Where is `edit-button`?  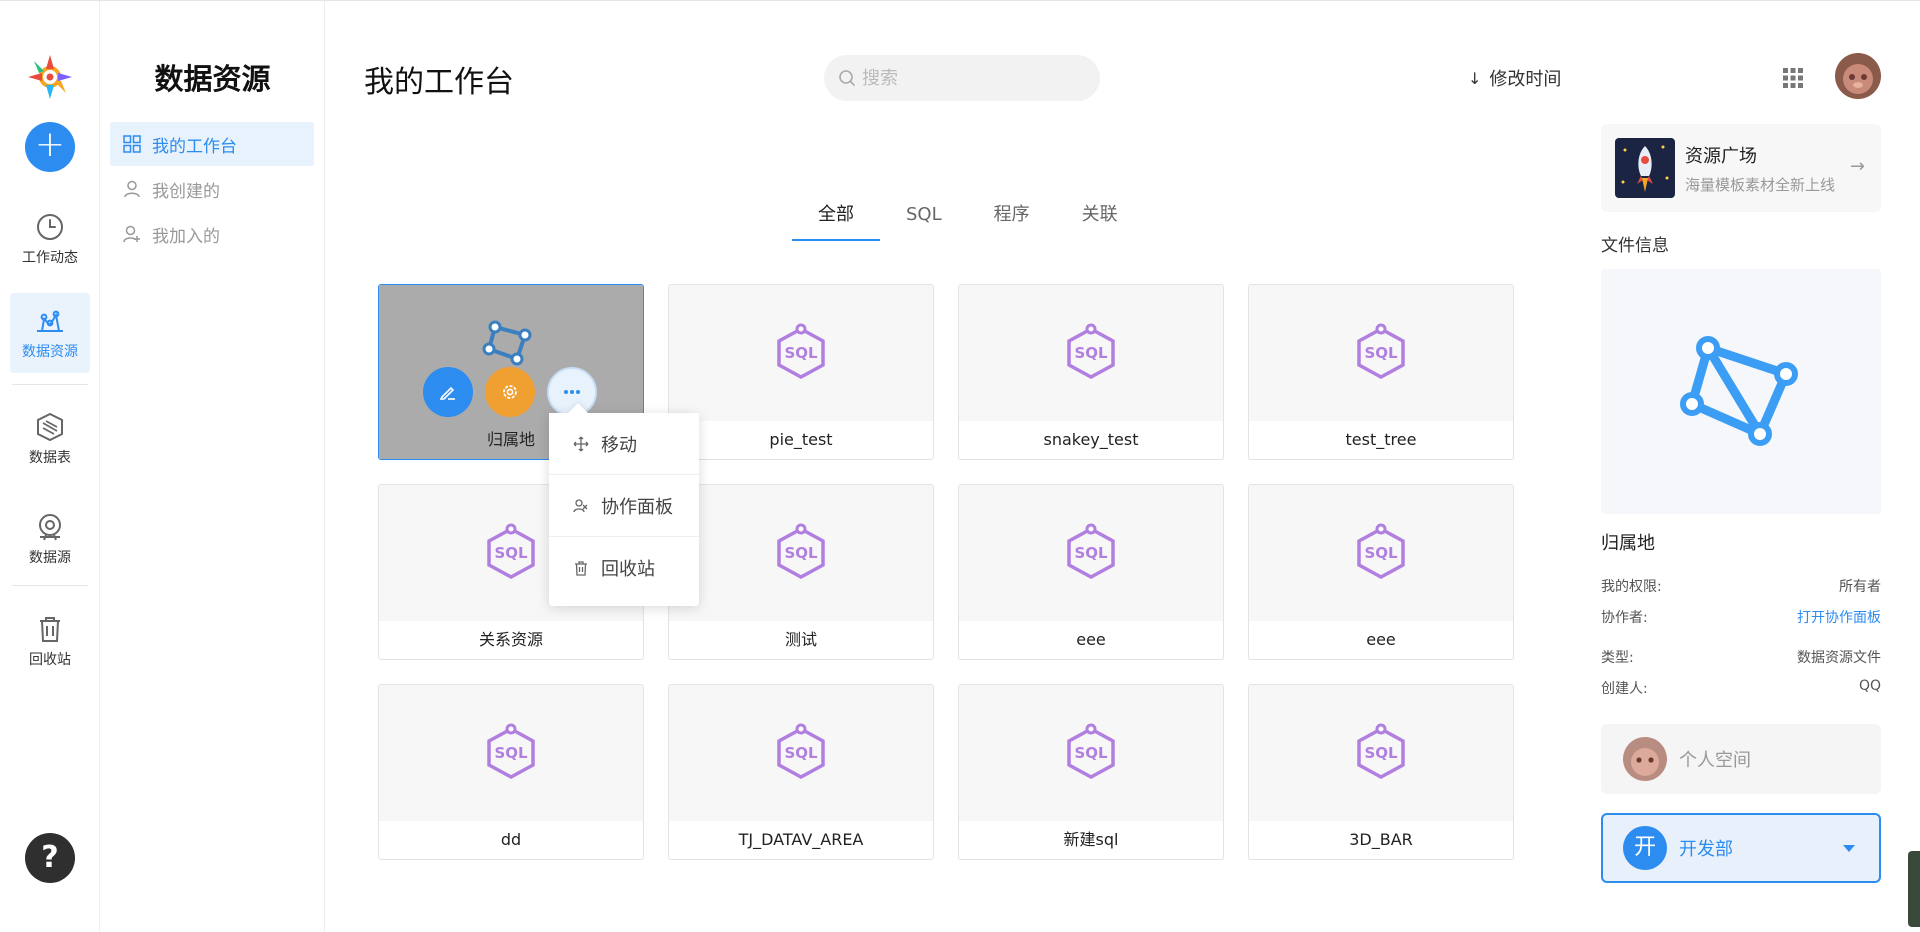
edit-button is located at coordinates (448, 392).